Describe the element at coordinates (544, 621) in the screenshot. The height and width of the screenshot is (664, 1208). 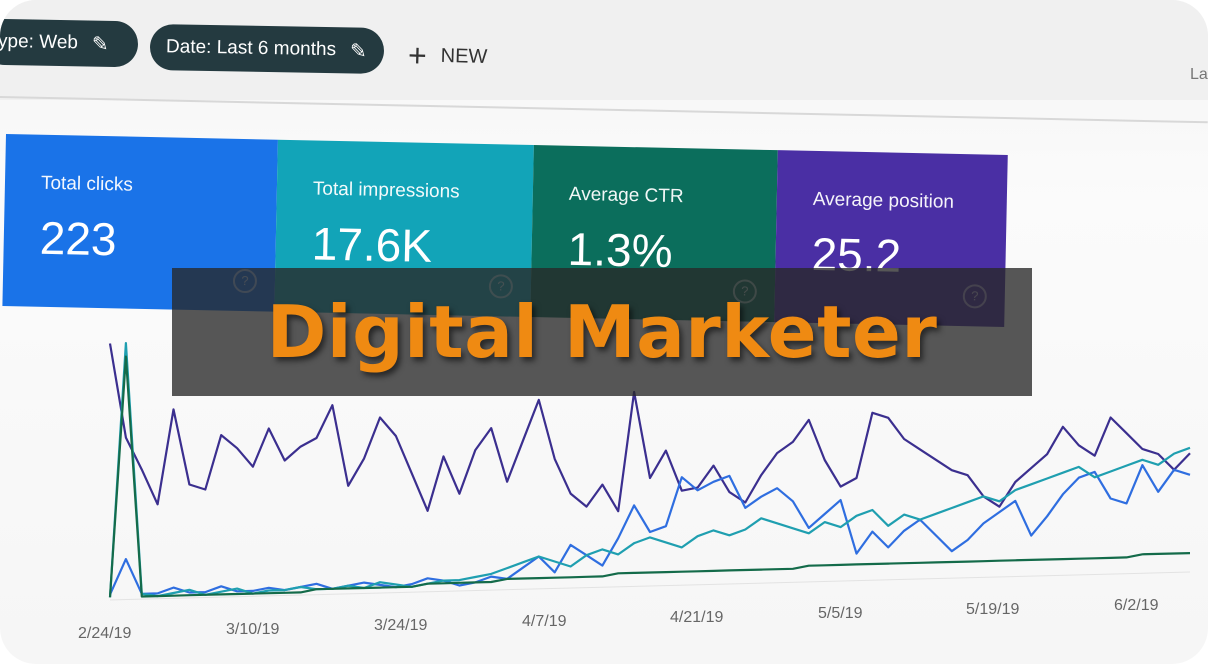
I see `x-tick-label: 4/7/19` at that location.